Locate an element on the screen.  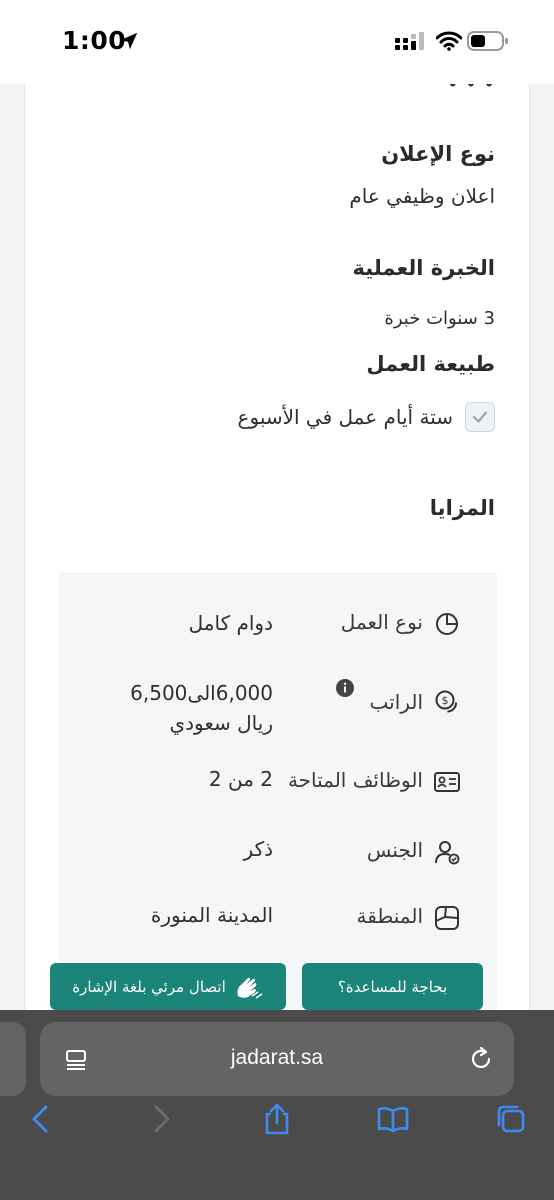
location-arrow-icon is located at coordinates (129, 41).